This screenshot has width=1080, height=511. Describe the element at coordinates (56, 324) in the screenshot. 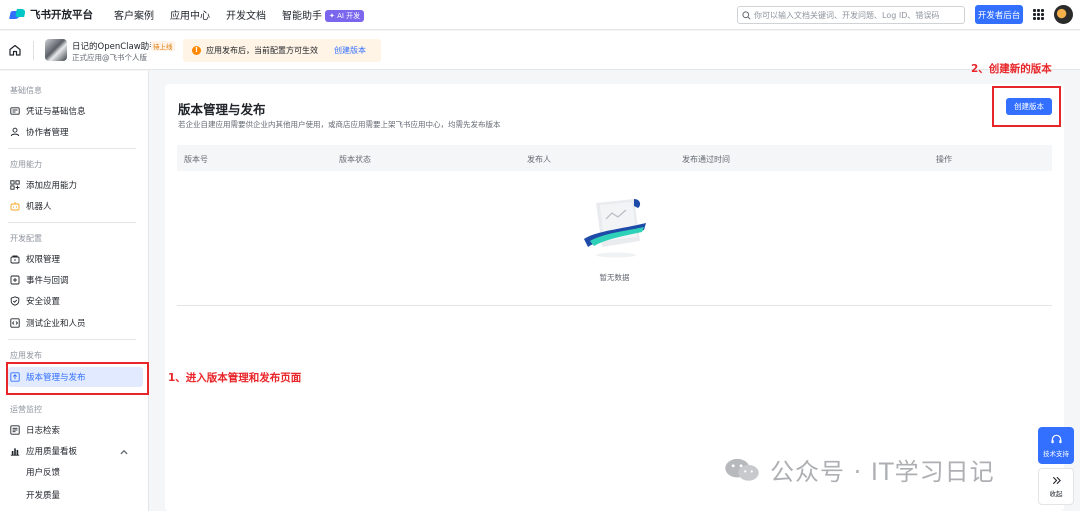

I see `sidebar-item-label: 测试企业和人员` at that location.